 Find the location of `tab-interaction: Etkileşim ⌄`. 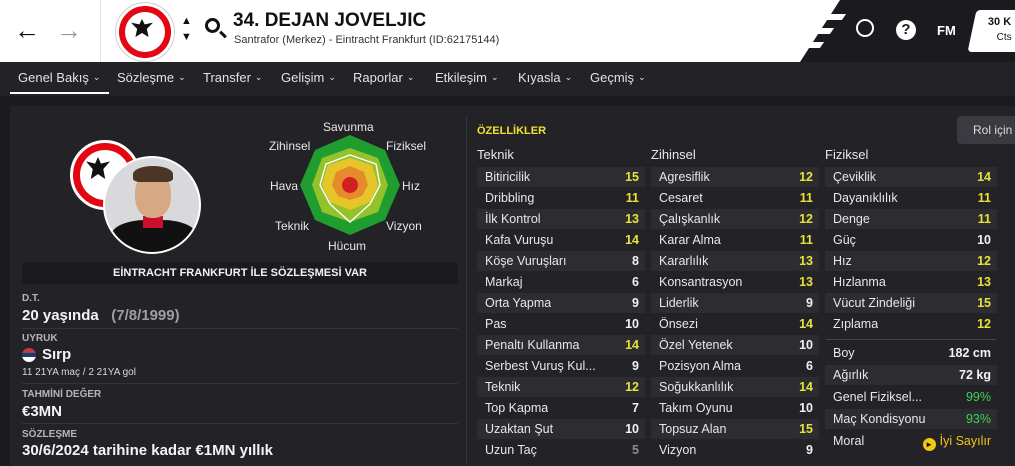

tab-interaction: Etkileşim ⌄ is located at coordinates (467, 77).